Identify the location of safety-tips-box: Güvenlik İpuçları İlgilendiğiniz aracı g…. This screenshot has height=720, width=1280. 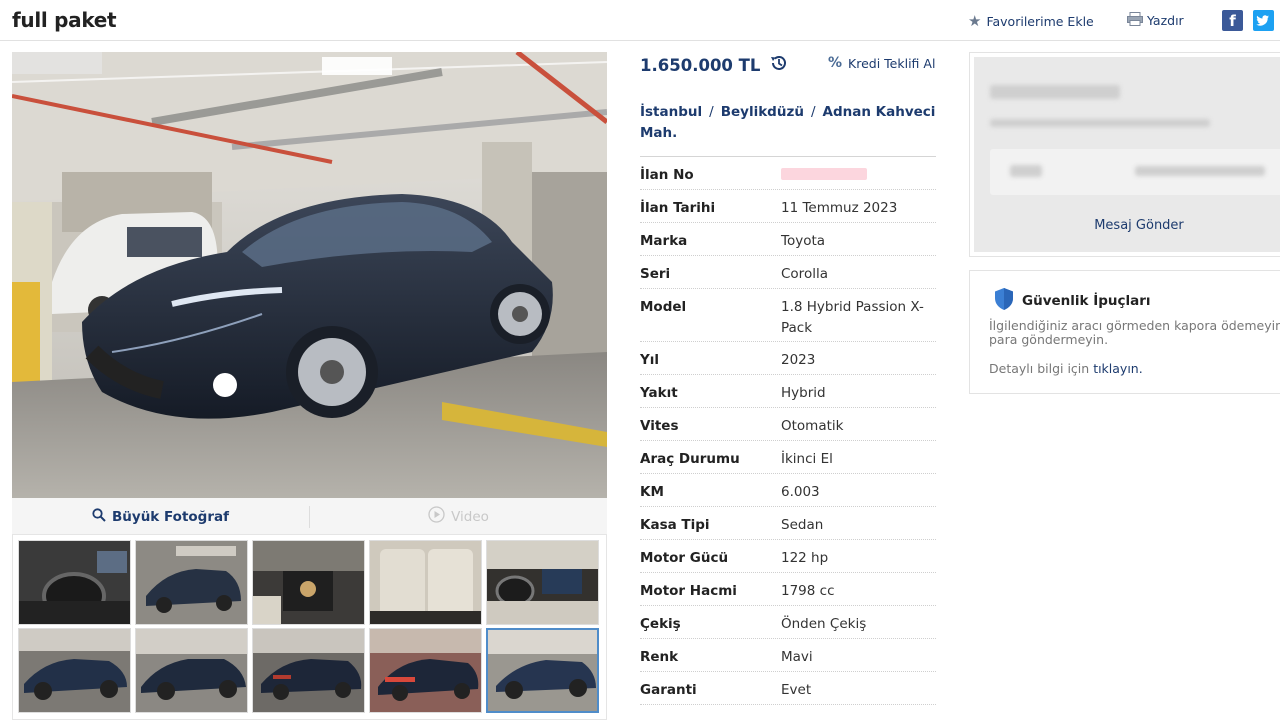
(1124, 332).